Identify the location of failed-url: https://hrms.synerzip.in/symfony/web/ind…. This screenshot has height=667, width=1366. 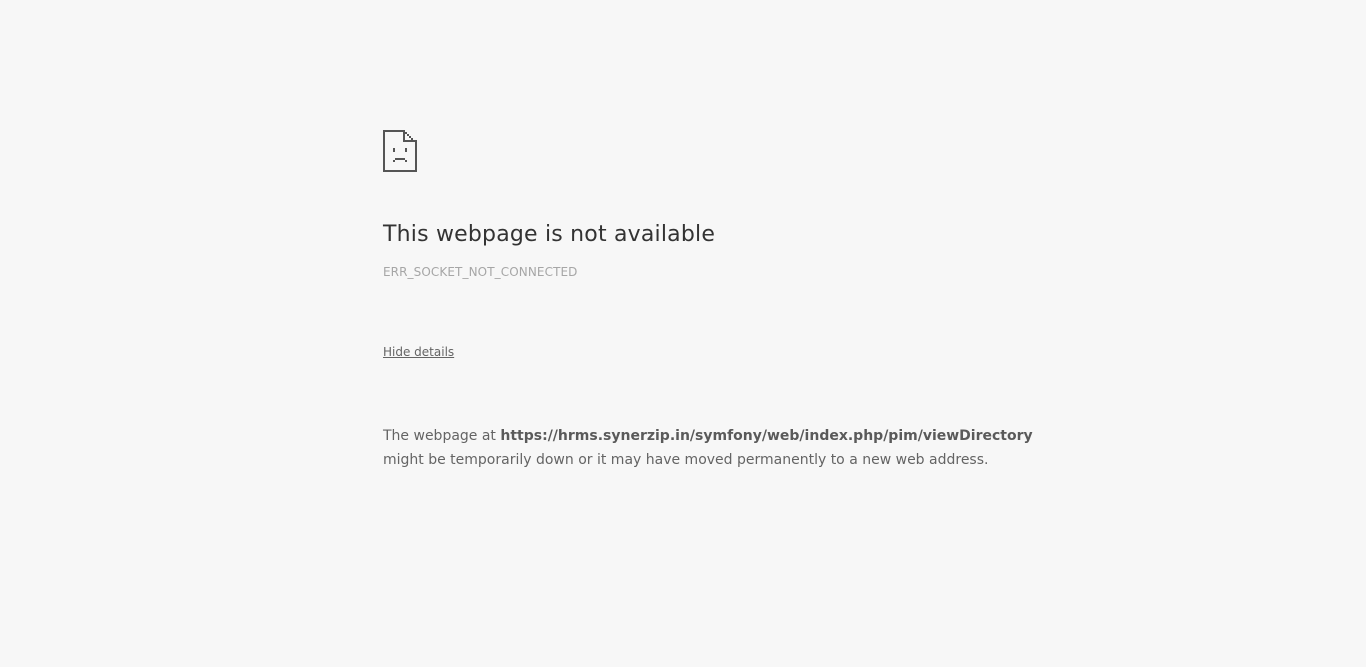
(766, 436).